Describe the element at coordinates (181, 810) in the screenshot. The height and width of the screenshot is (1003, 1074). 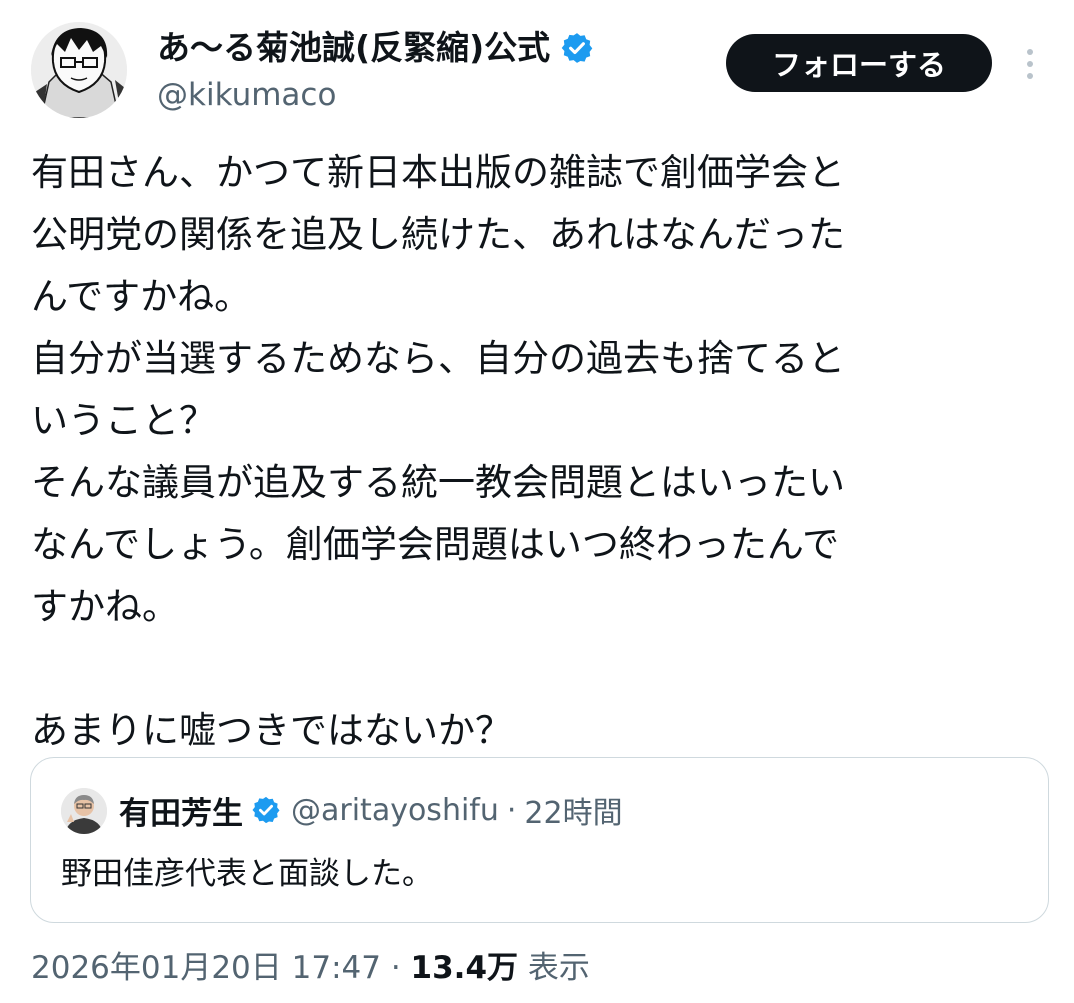
I see `quote-author-name: 有田芳生` at that location.